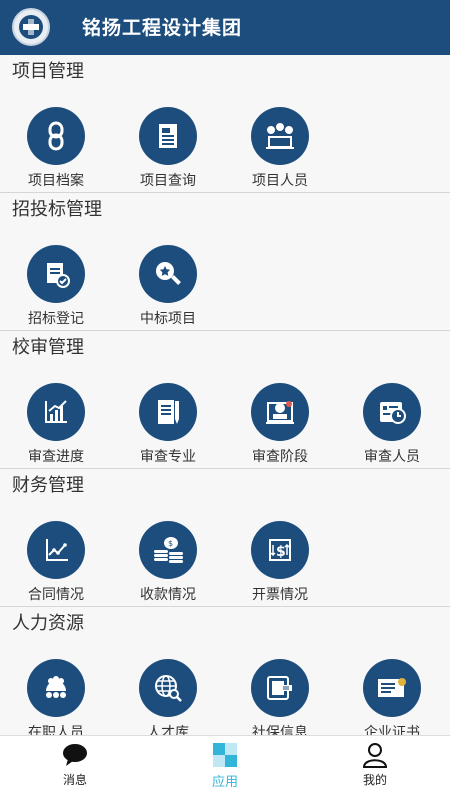  Describe the element at coordinates (56, 595) in the screenshot. I see `app-label: 合同情况` at that location.